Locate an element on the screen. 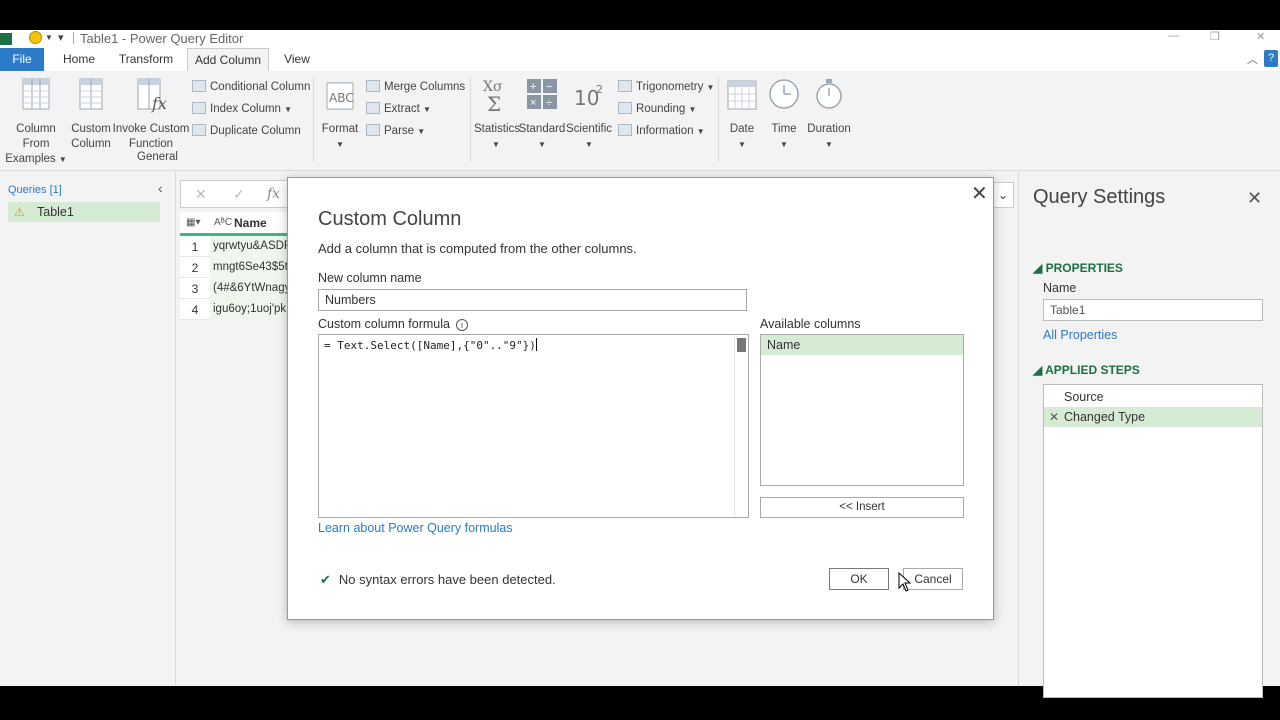 This screenshot has width=1280, height=720. merge-columns-icon is located at coordinates (373, 86).